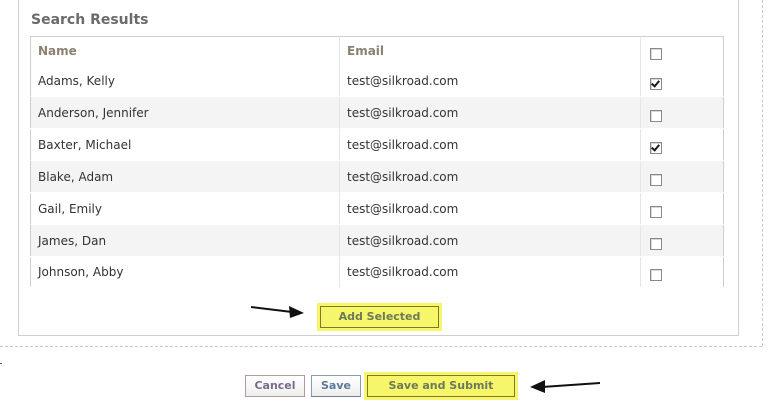 This screenshot has width=774, height=413. Describe the element at coordinates (185, 176) in the screenshot. I see `row-name-cell: Blake, Adam` at that location.